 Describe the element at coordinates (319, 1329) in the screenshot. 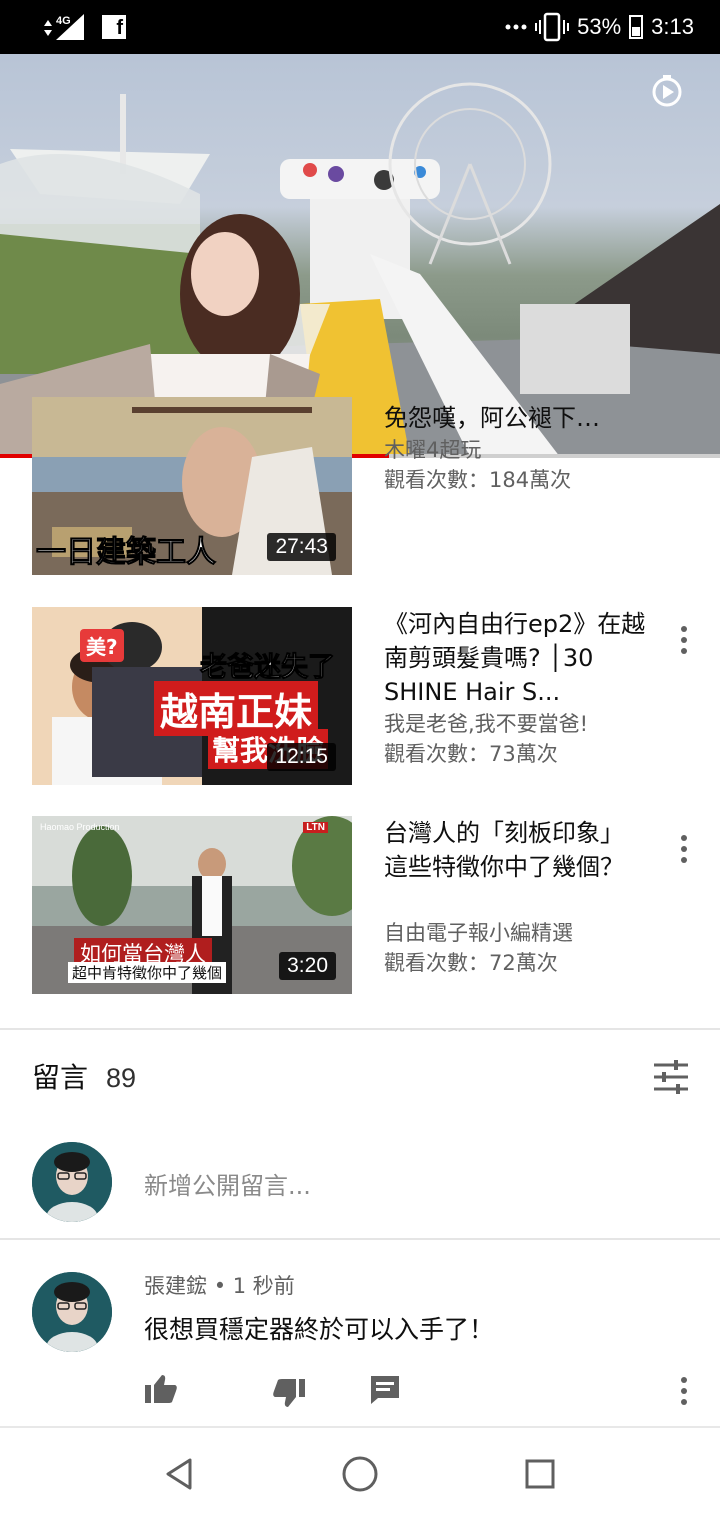

I see `comment-text: 很想買穩定器終於可以入手了！` at that location.